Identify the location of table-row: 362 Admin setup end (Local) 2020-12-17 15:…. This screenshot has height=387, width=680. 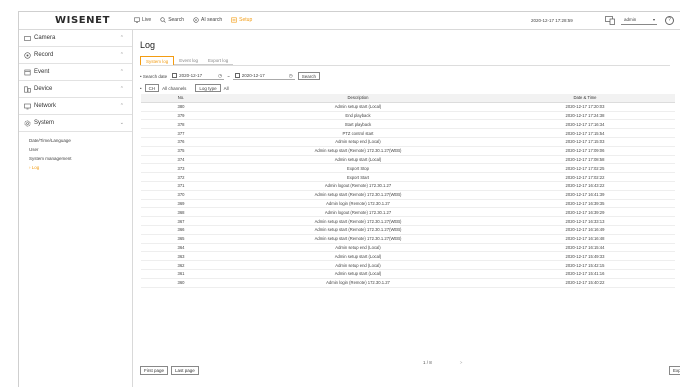
(408, 265).